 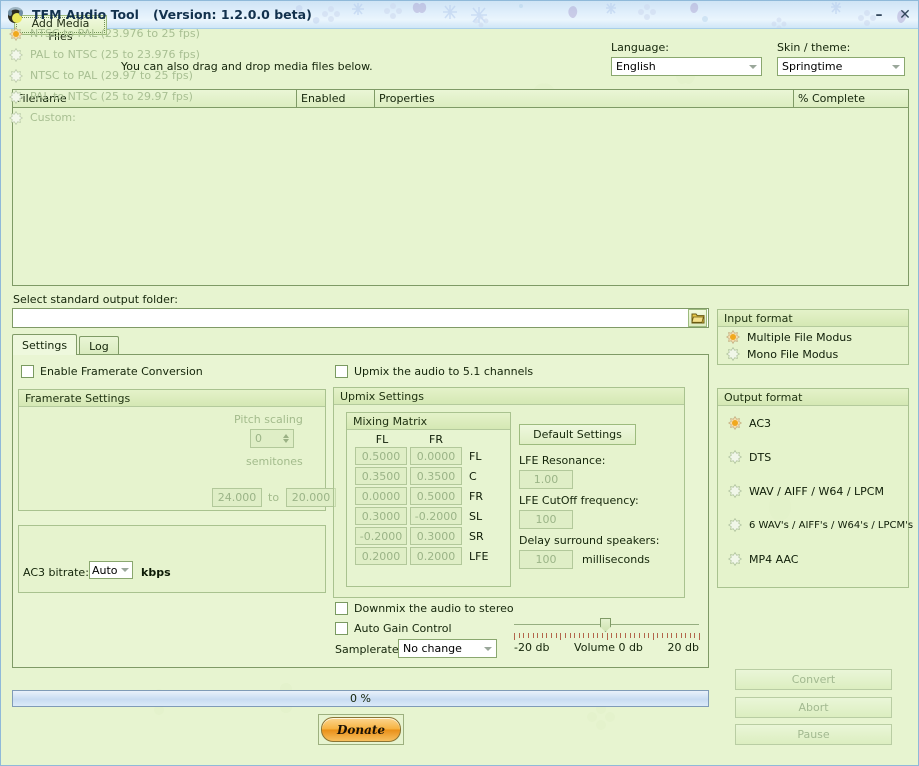 I want to click on framerate-option-1: PAL to NTSC (25 to 23.976 fps), so click(x=104, y=54).